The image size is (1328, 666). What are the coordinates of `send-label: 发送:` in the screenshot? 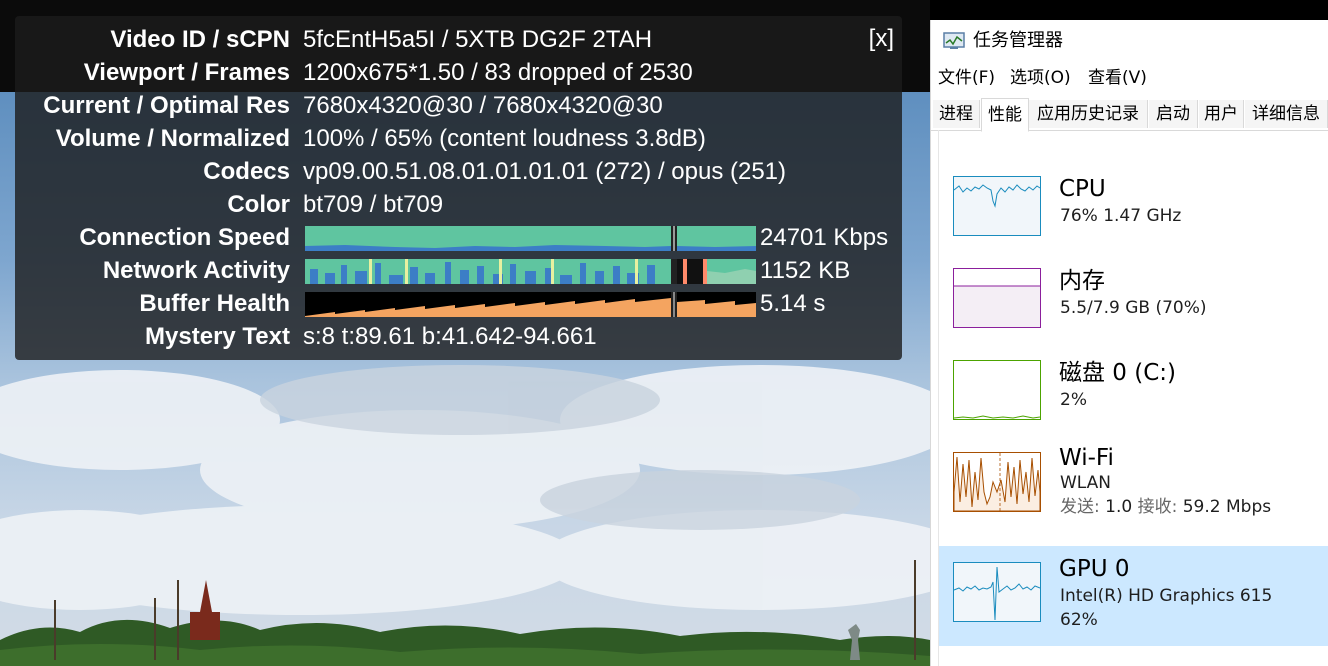 It's located at (1080, 507).